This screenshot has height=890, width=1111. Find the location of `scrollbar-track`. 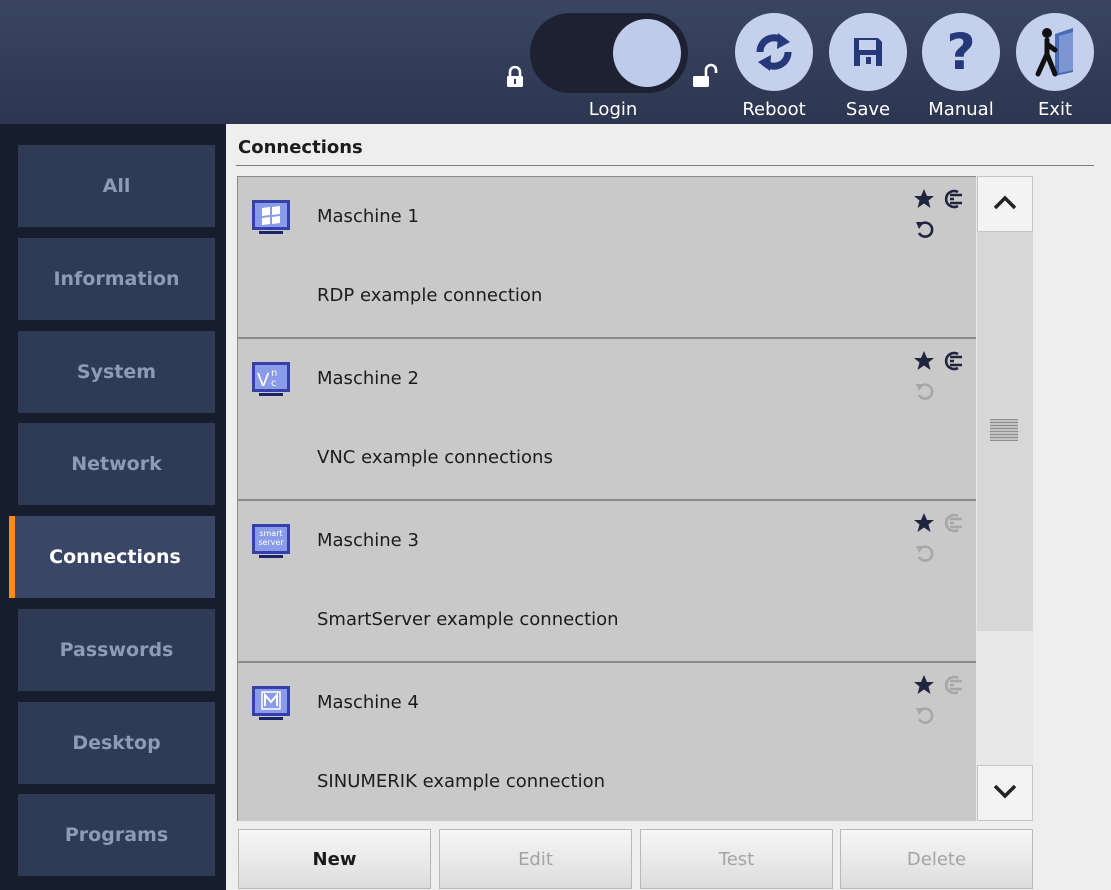

scrollbar-track is located at coordinates (1005, 403).